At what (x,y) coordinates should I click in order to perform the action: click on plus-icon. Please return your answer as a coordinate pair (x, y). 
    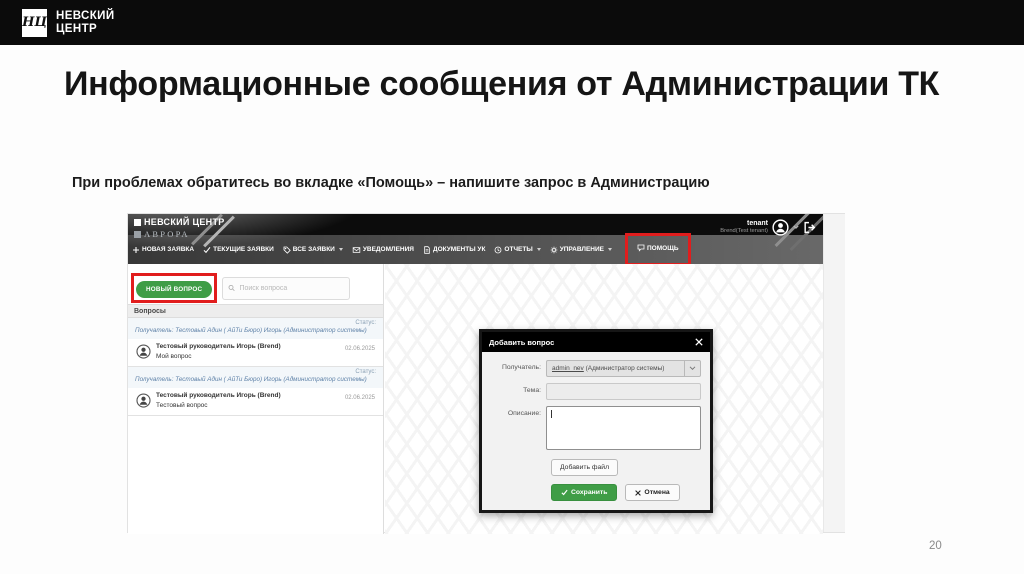
    Looking at the image, I should click on (136, 249).